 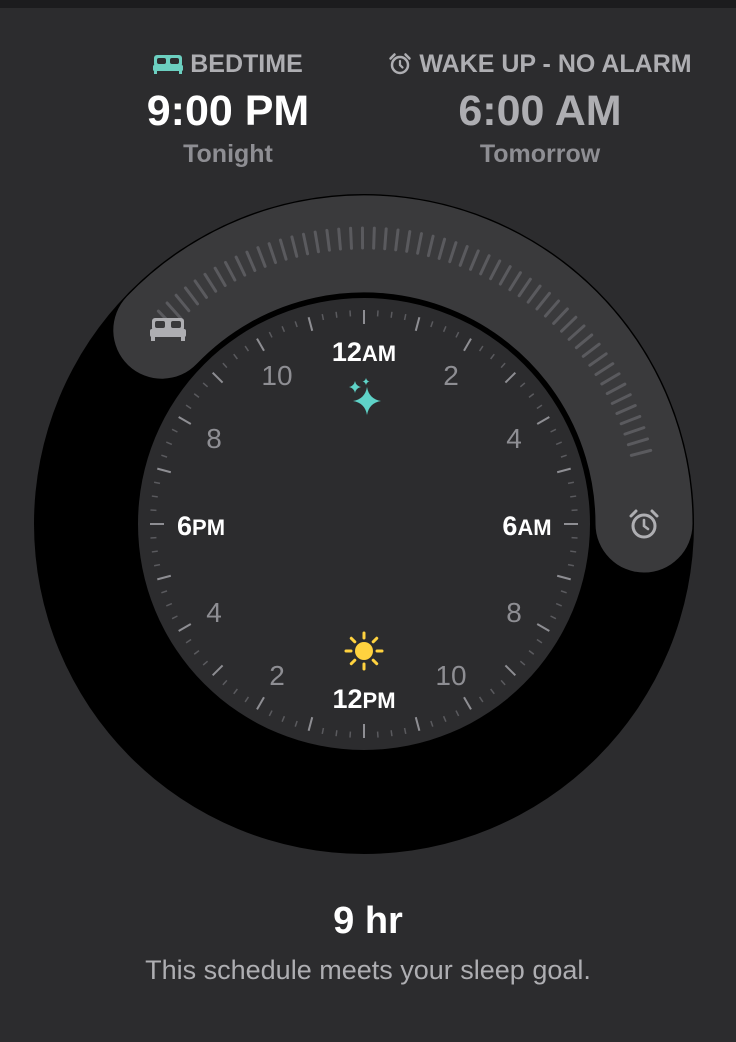 I want to click on hour-label-8pm: 8, so click(x=214, y=438).